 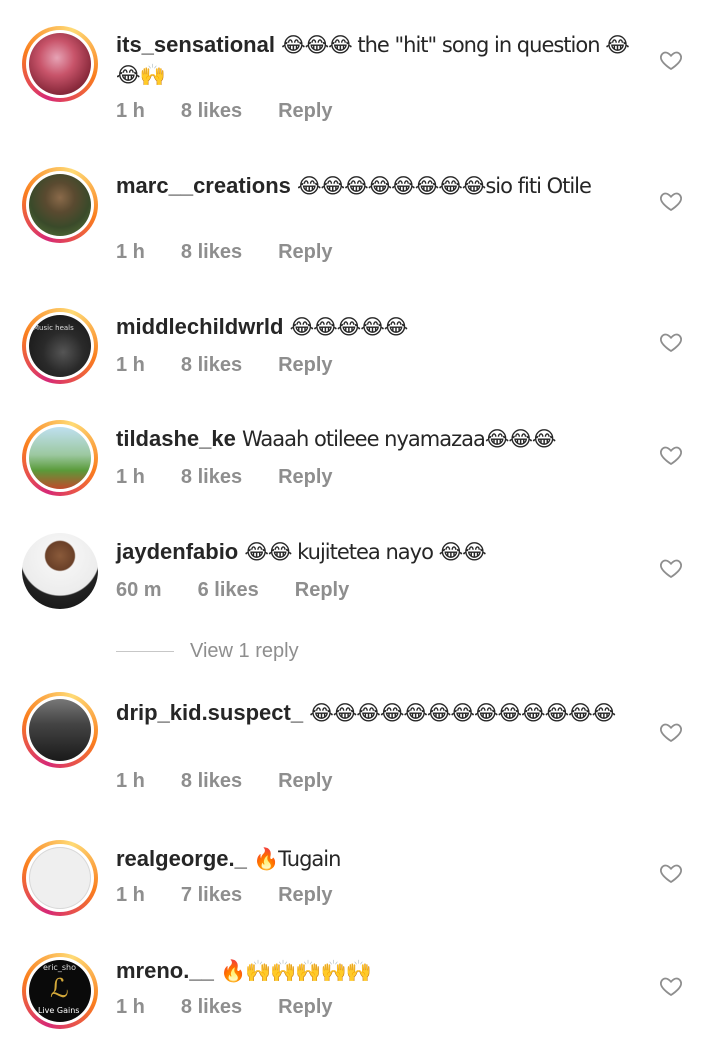 What do you see at coordinates (176, 438) in the screenshot?
I see `username: tildashe_ke` at bounding box center [176, 438].